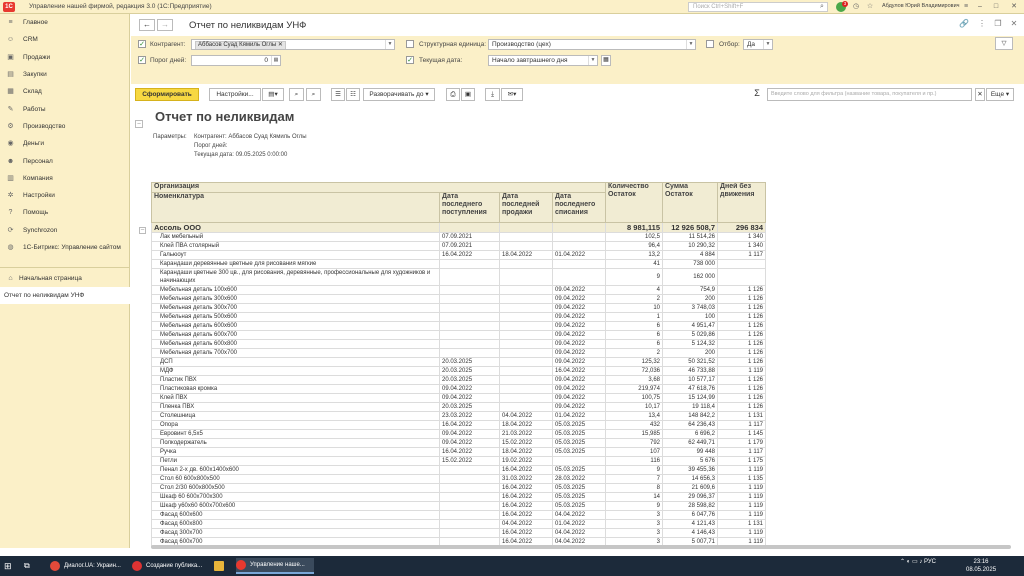 This screenshot has width=1024, height=576. Describe the element at coordinates (64, 108) in the screenshot. I see `sidebar-item-works: ✎ Работы` at that location.